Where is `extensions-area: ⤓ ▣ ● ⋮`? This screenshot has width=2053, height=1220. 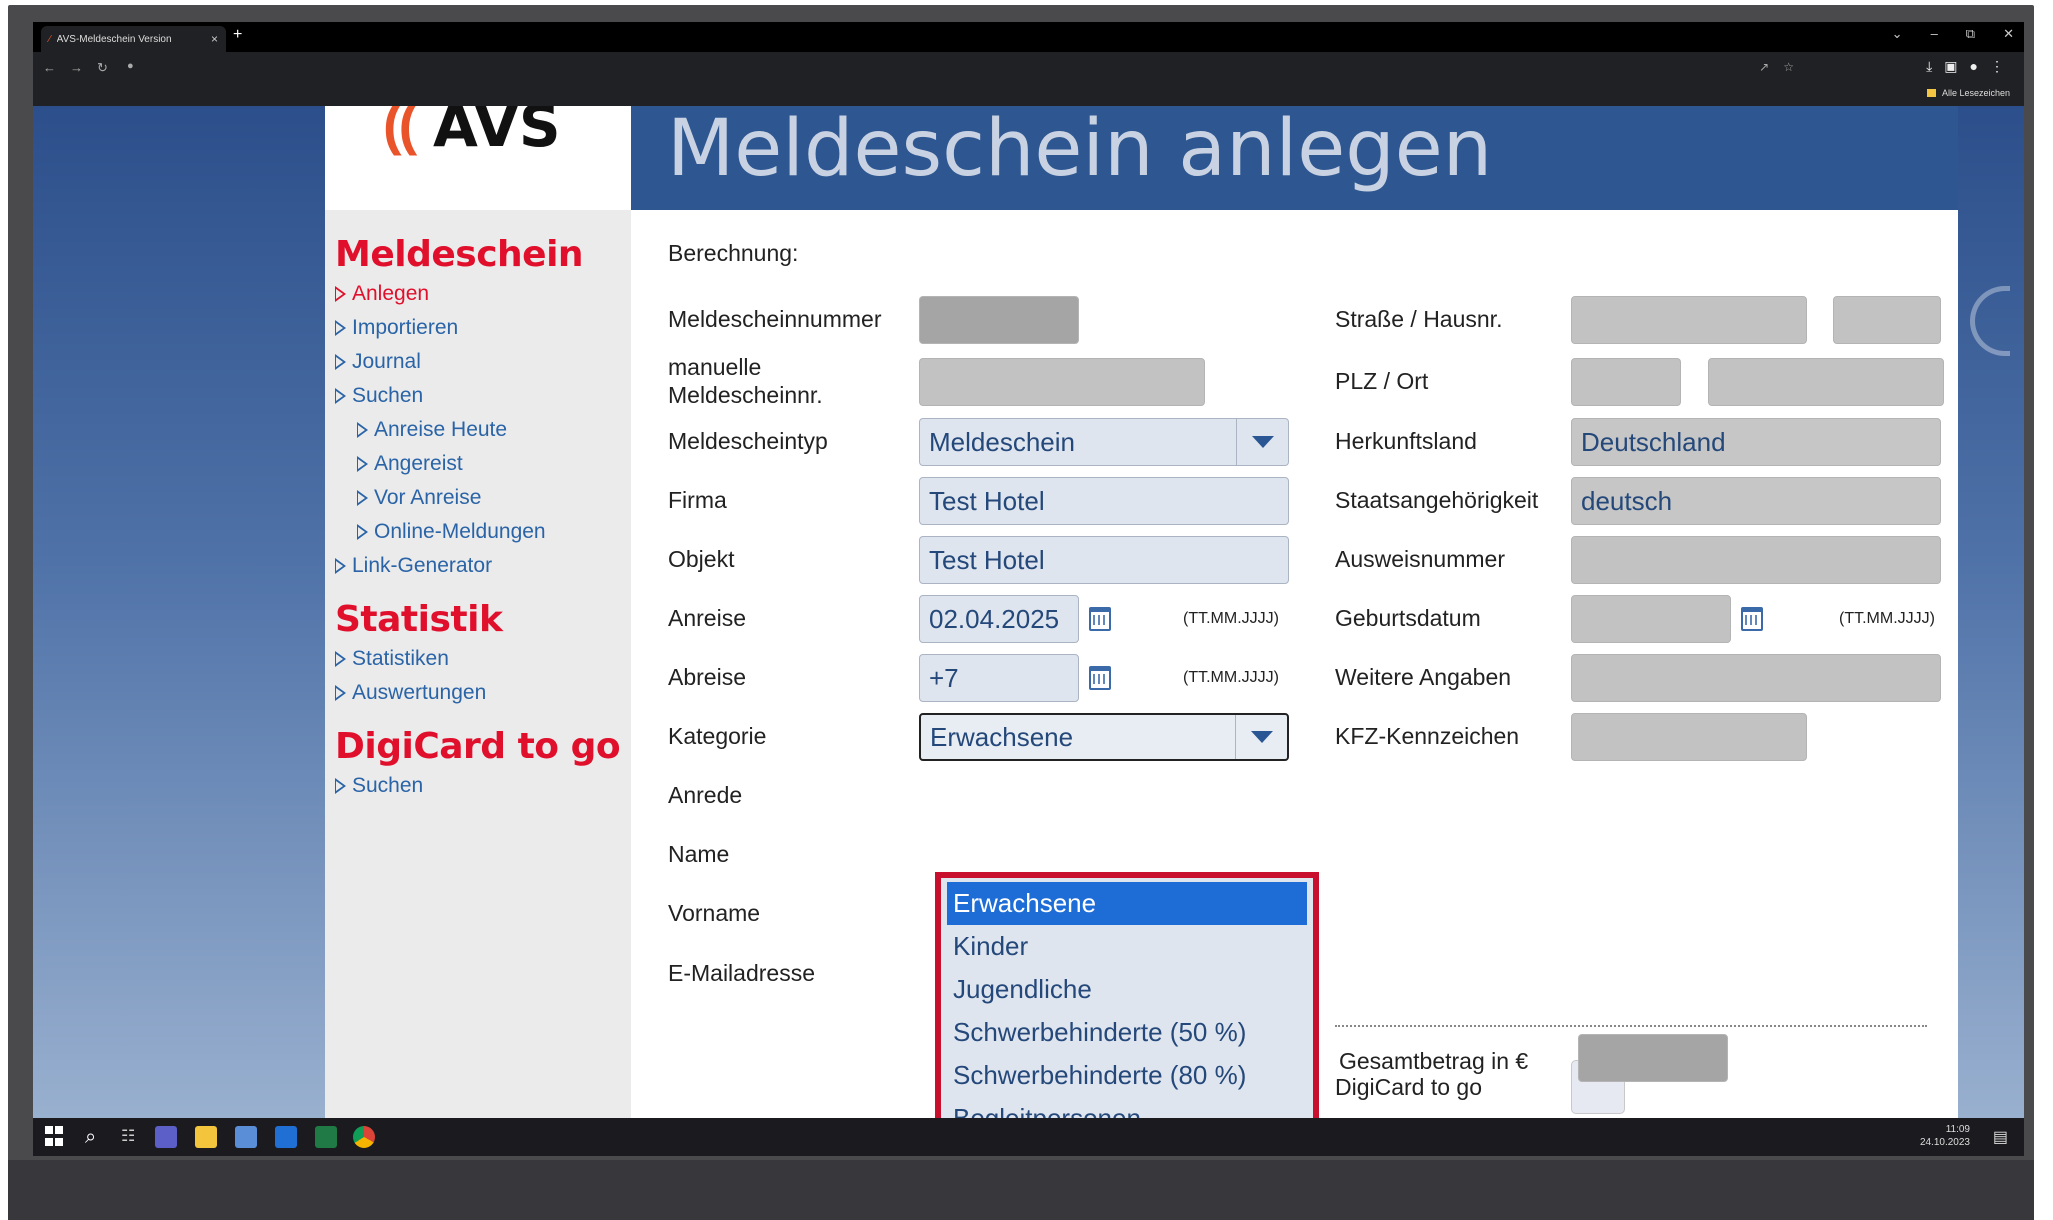 extensions-area: ⤓ ▣ ● ⋮ is located at coordinates (1965, 66).